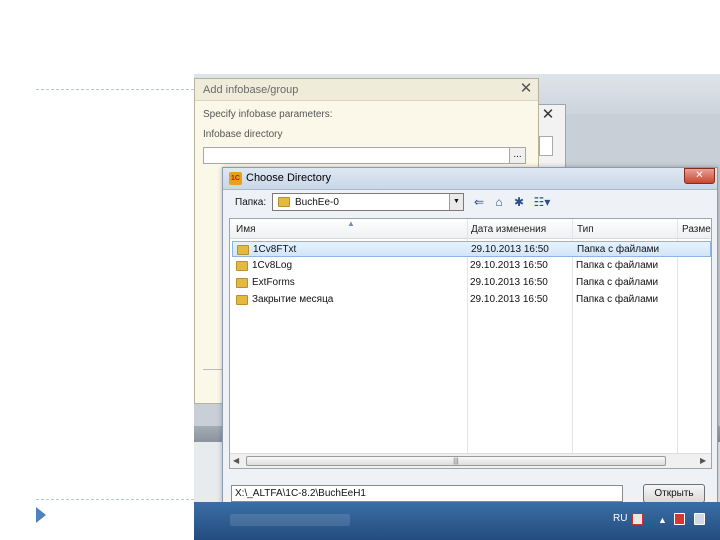  What do you see at coordinates (699, 519) in the screenshot?
I see `network-icon` at bounding box center [699, 519].